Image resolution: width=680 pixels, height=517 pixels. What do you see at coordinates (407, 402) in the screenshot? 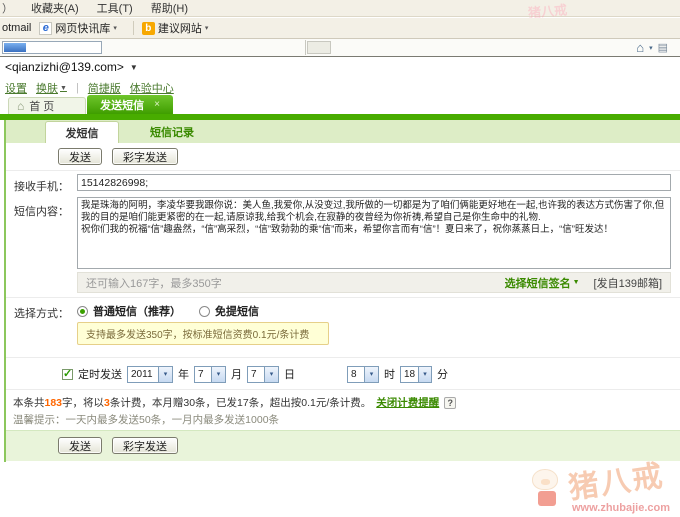
I see `close-billing-reminder-link: 关闭计费提醒` at bounding box center [407, 402].